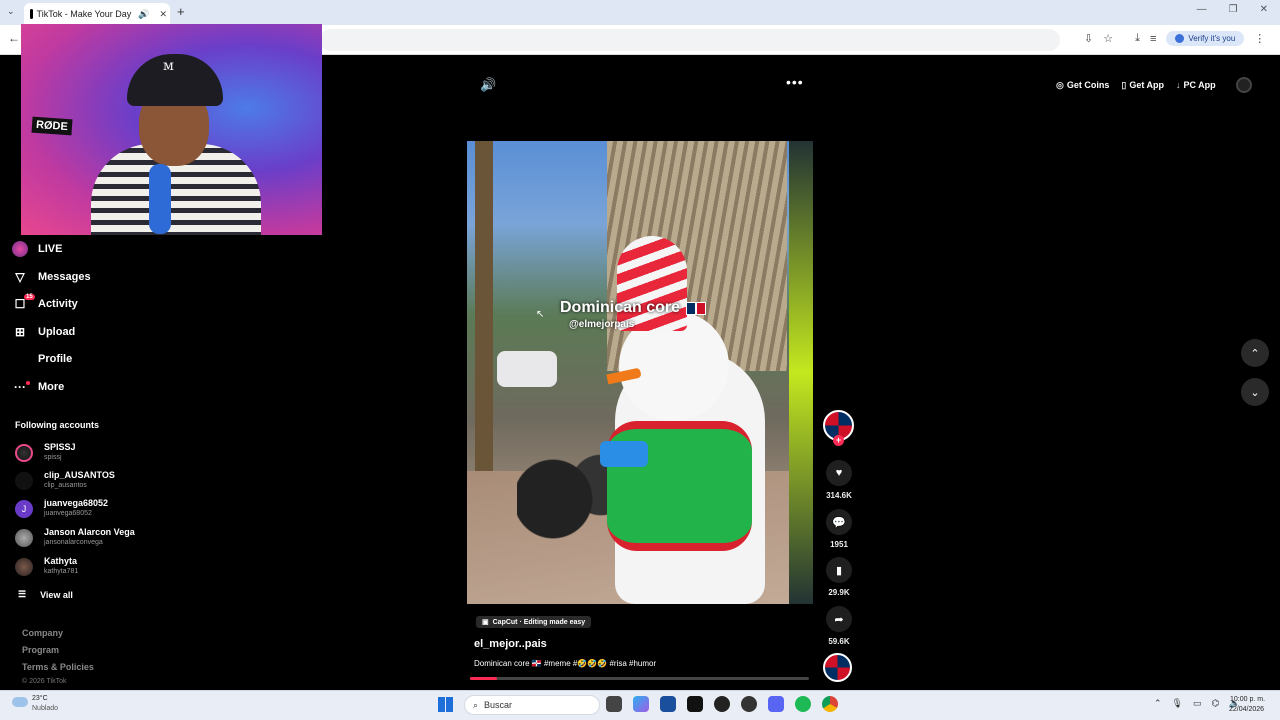 The width and height of the screenshot is (1280, 720). Describe the element at coordinates (830, 704) in the screenshot. I see `chrome-icon` at that location.